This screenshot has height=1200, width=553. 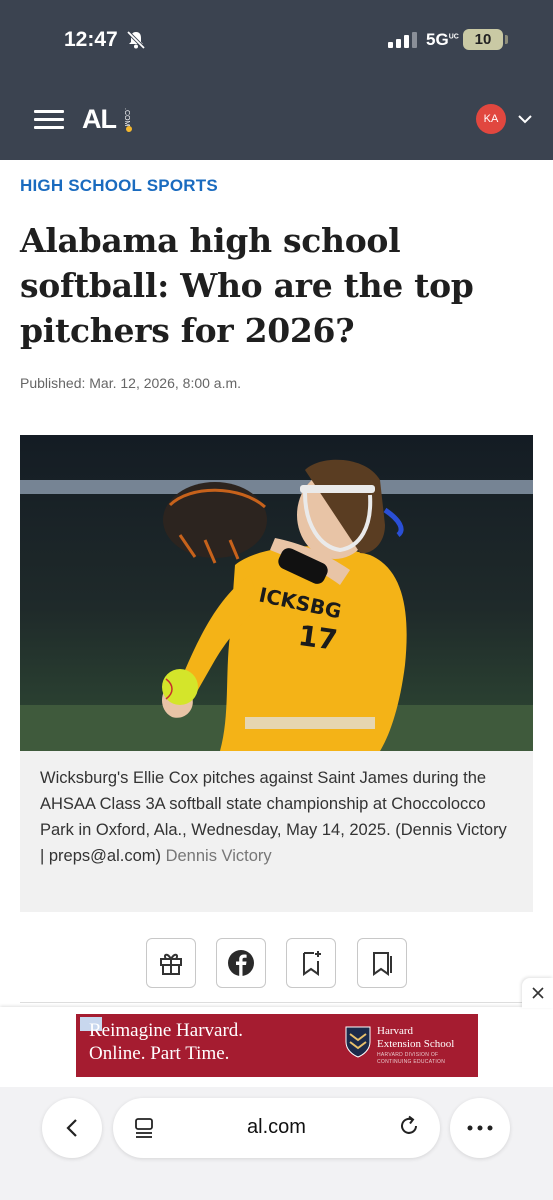 I want to click on back-button, so click(x=72, y=1128).